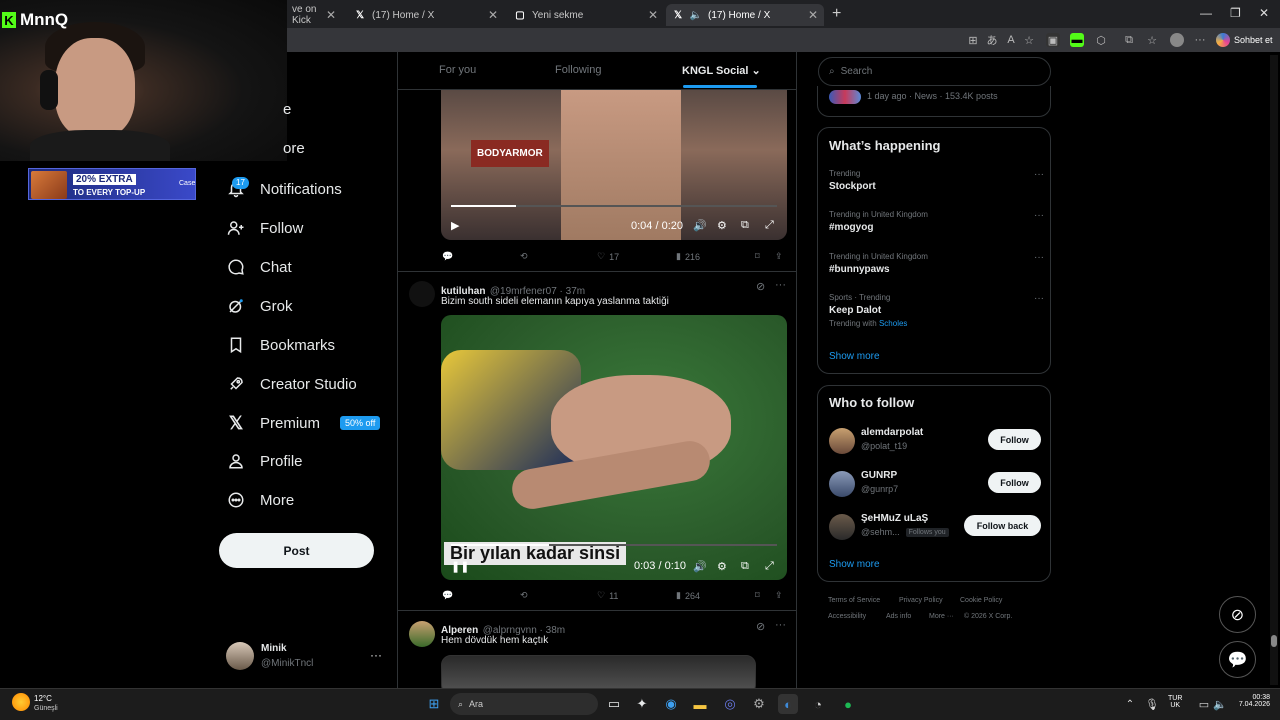 The width and height of the screenshot is (1280, 720). I want to click on browser-tab: 𝕏 (17) Home / X ✕, so click(426, 15).